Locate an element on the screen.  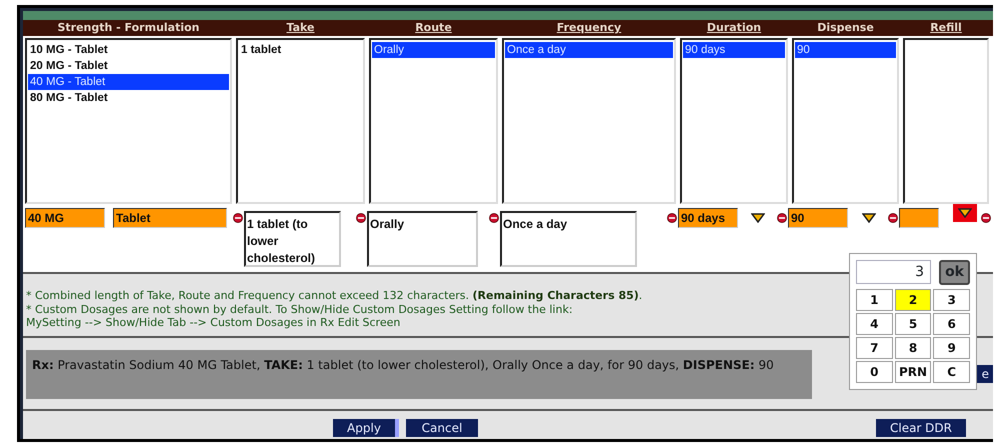
keypad-key: 0 is located at coordinates (874, 372).